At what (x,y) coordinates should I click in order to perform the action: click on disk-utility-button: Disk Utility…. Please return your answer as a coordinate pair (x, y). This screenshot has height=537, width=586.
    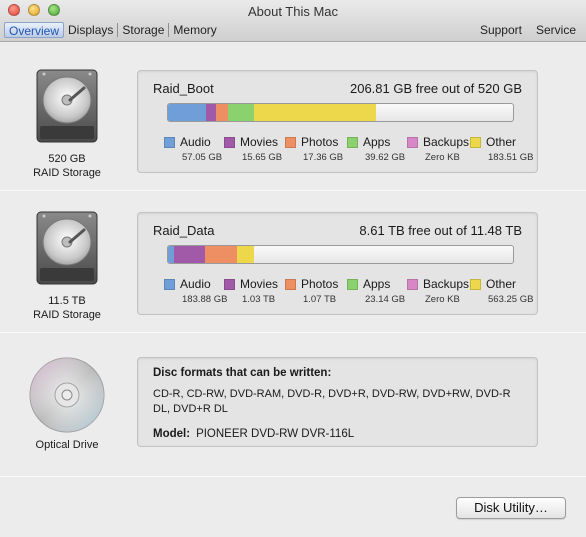
    Looking at the image, I should click on (511, 508).